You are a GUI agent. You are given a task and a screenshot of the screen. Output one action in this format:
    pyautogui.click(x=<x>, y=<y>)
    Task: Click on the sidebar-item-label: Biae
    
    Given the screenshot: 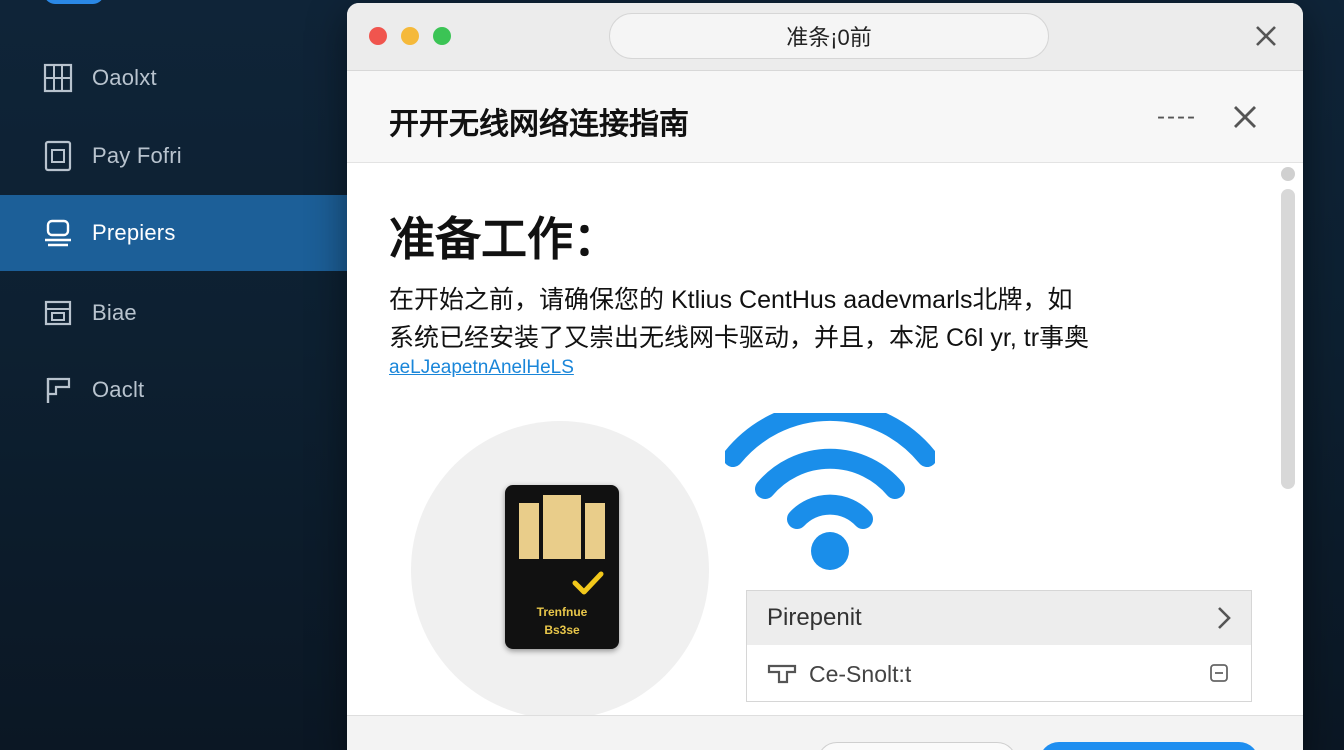 What is the action you would take?
    pyautogui.click(x=114, y=312)
    